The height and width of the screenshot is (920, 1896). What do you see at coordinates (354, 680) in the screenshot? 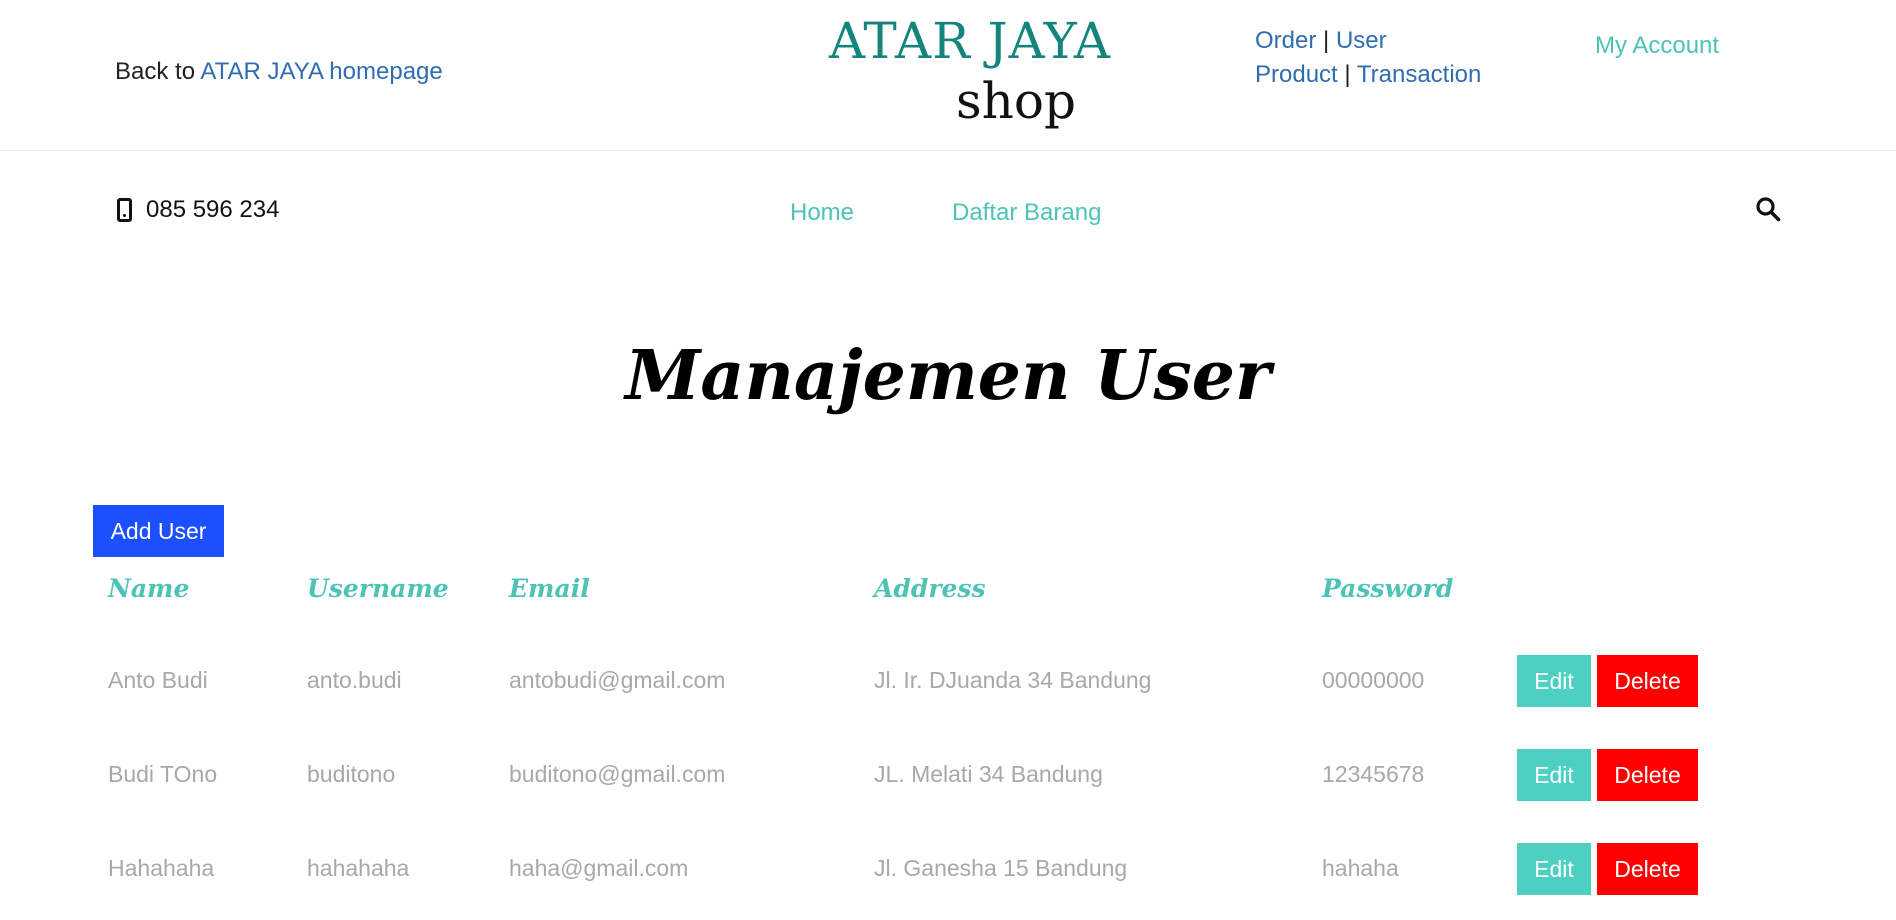
I see `cell-username: anto.budi` at bounding box center [354, 680].